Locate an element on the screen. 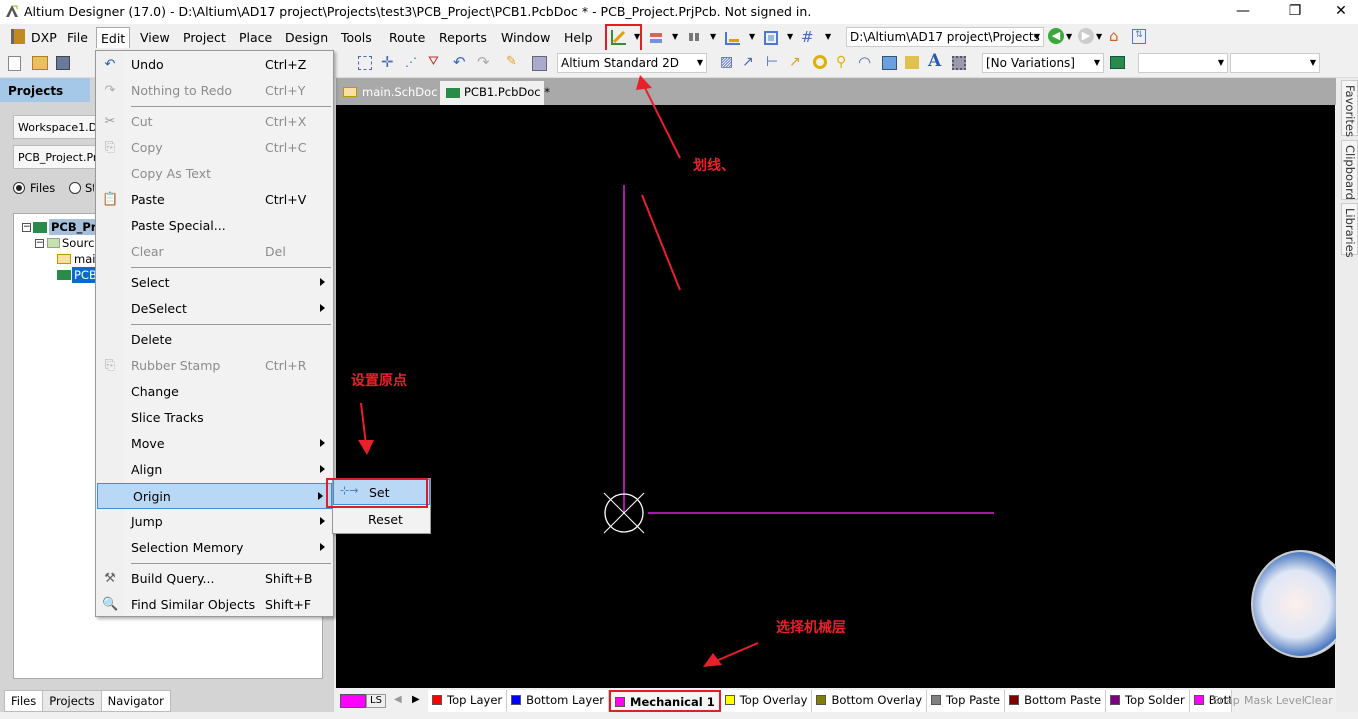 This screenshot has width=1358, height=719. menu-item-find-similar-objects: 🔍 Find Similar Objects Shift+F is located at coordinates (214, 605).